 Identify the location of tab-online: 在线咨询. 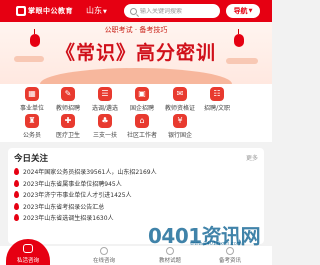
(104, 255).